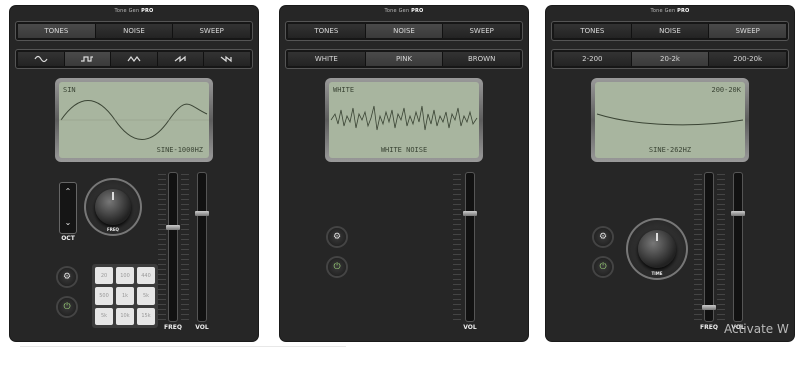 The height and width of the screenshot is (370, 800). I want to click on lcd-display: SIN SINE-1000HZ, so click(134, 120).